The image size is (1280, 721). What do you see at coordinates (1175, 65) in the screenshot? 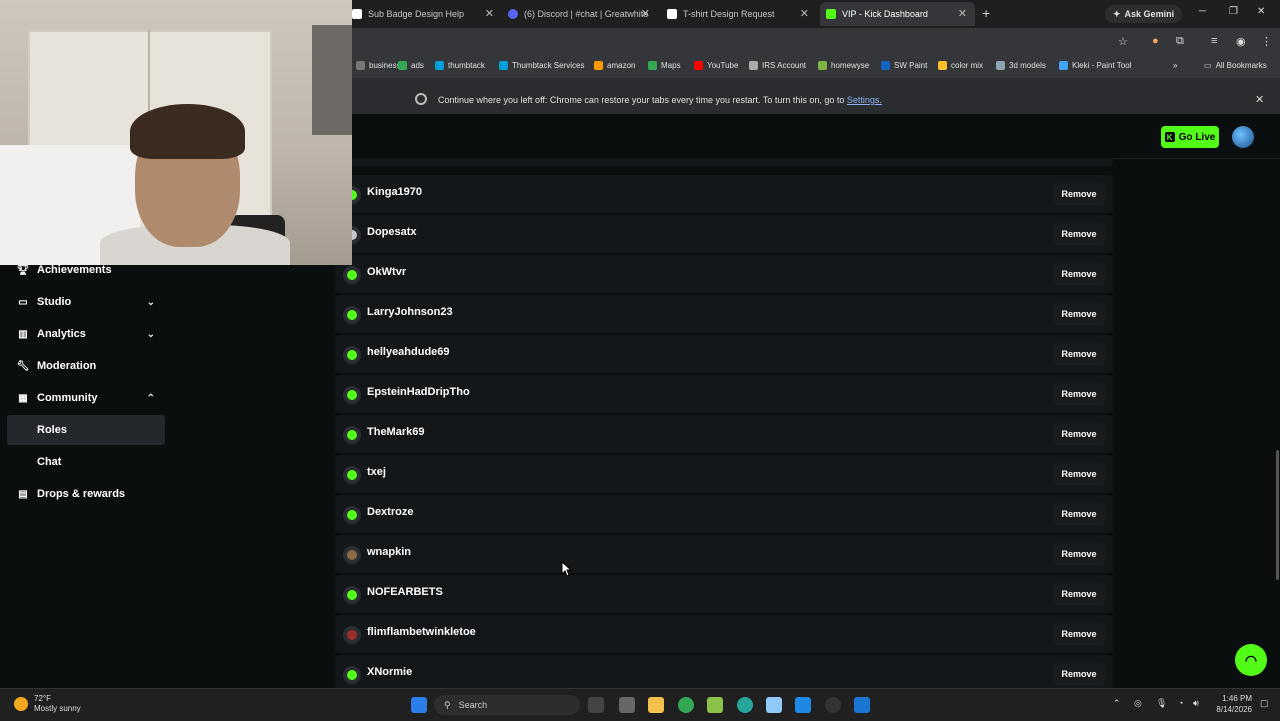
I see `more-bookmarks-icon: »` at bounding box center [1175, 65].